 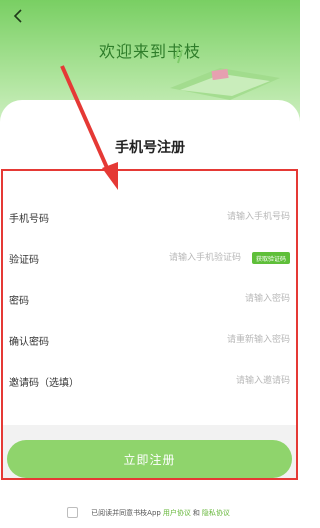 What do you see at coordinates (270, 258) in the screenshot?
I see `get-code-button: 获取验证码` at bounding box center [270, 258].